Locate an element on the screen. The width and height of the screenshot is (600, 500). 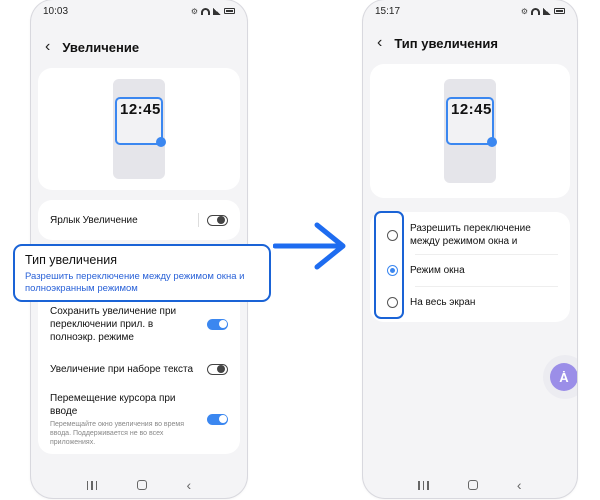
page-title: Увеличение is located at coordinates (101, 47).